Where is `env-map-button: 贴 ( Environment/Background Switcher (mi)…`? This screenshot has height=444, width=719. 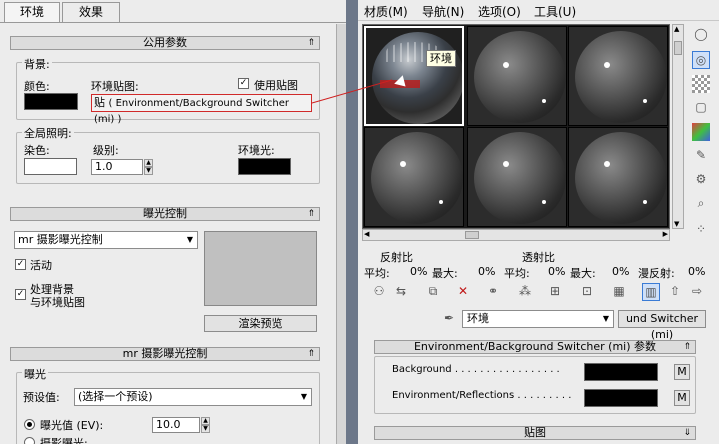
env-map-button: 贴 ( Environment/Background Switcher (mi)… is located at coordinates (201, 109).